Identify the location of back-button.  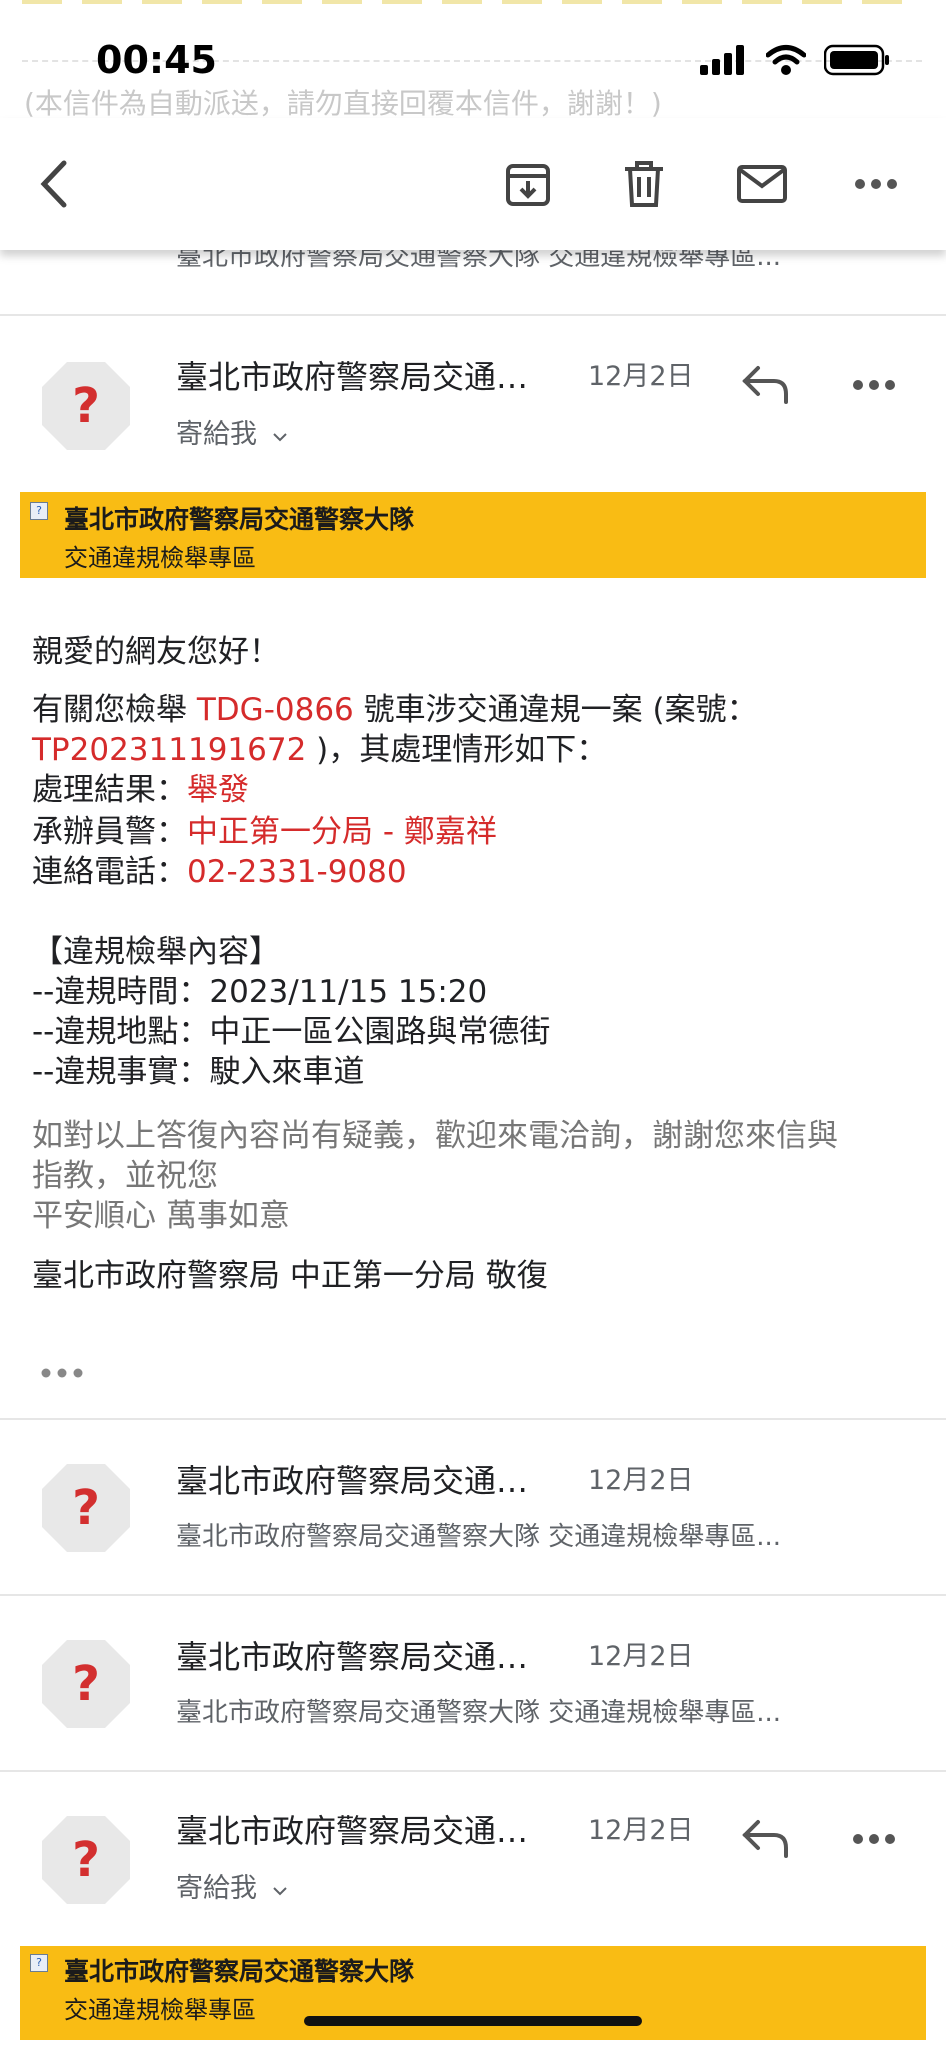
(54, 184).